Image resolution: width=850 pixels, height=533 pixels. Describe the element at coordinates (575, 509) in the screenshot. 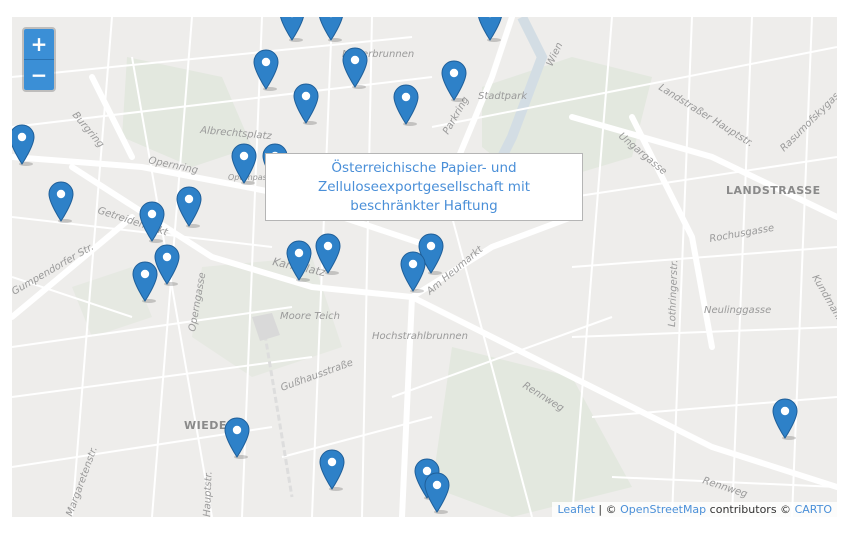

I see `leaflet-link: Leaflet` at that location.